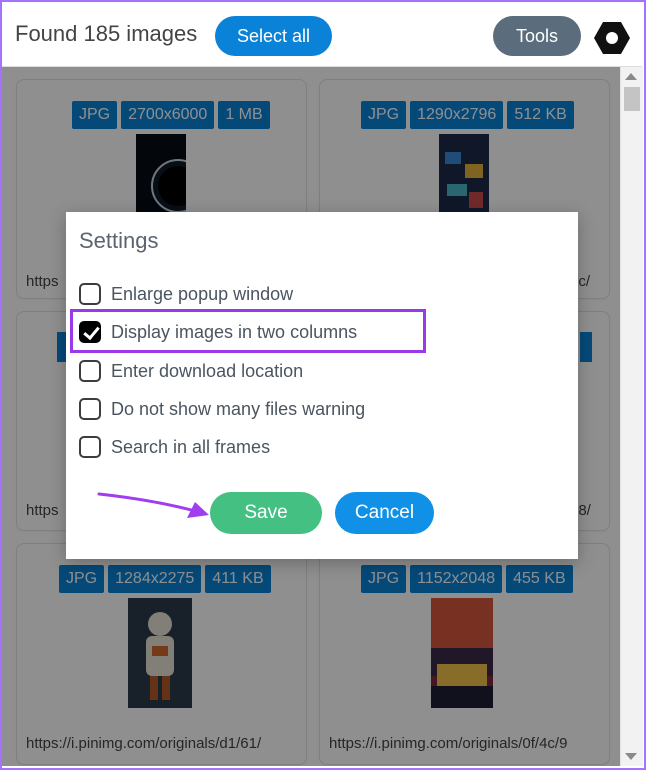  What do you see at coordinates (106, 33) in the screenshot?
I see `found-count: Found 185 images` at bounding box center [106, 33].